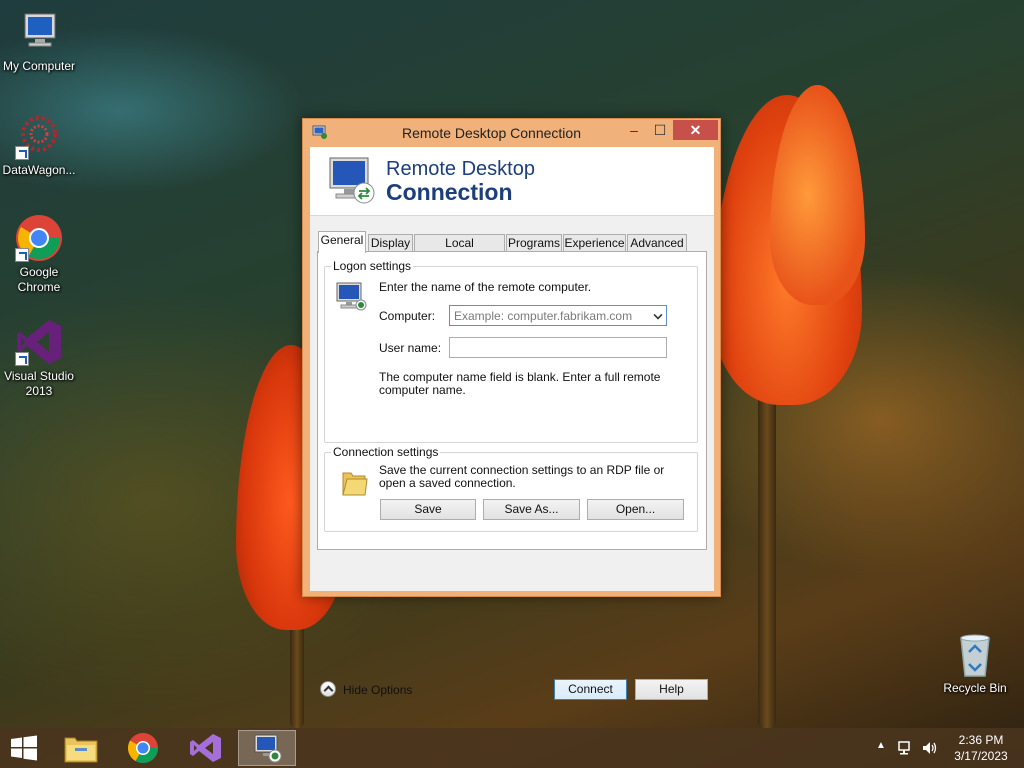 This screenshot has height=768, width=1024. Describe the element at coordinates (39, 279) in the screenshot. I see `desktop-icon-label: Google Chrome` at that location.